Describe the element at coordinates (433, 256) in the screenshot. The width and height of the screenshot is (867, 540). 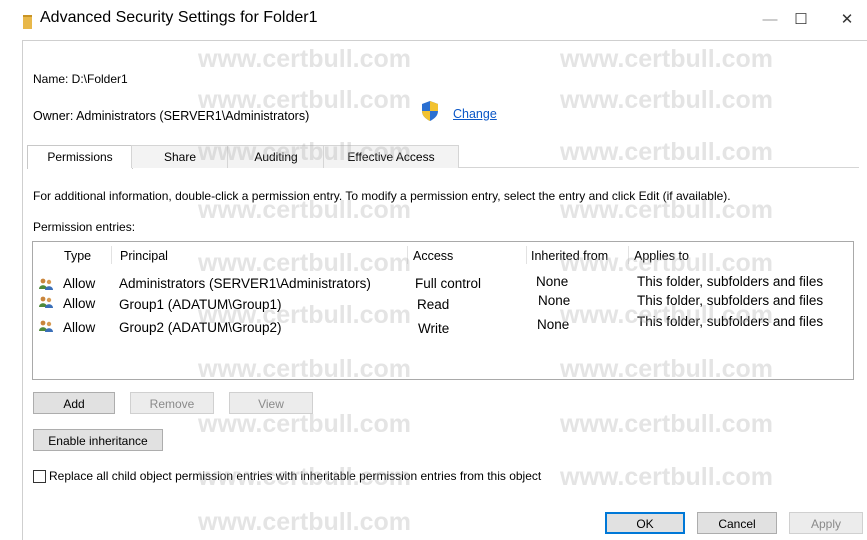
I see `column-header-access: Access` at that location.